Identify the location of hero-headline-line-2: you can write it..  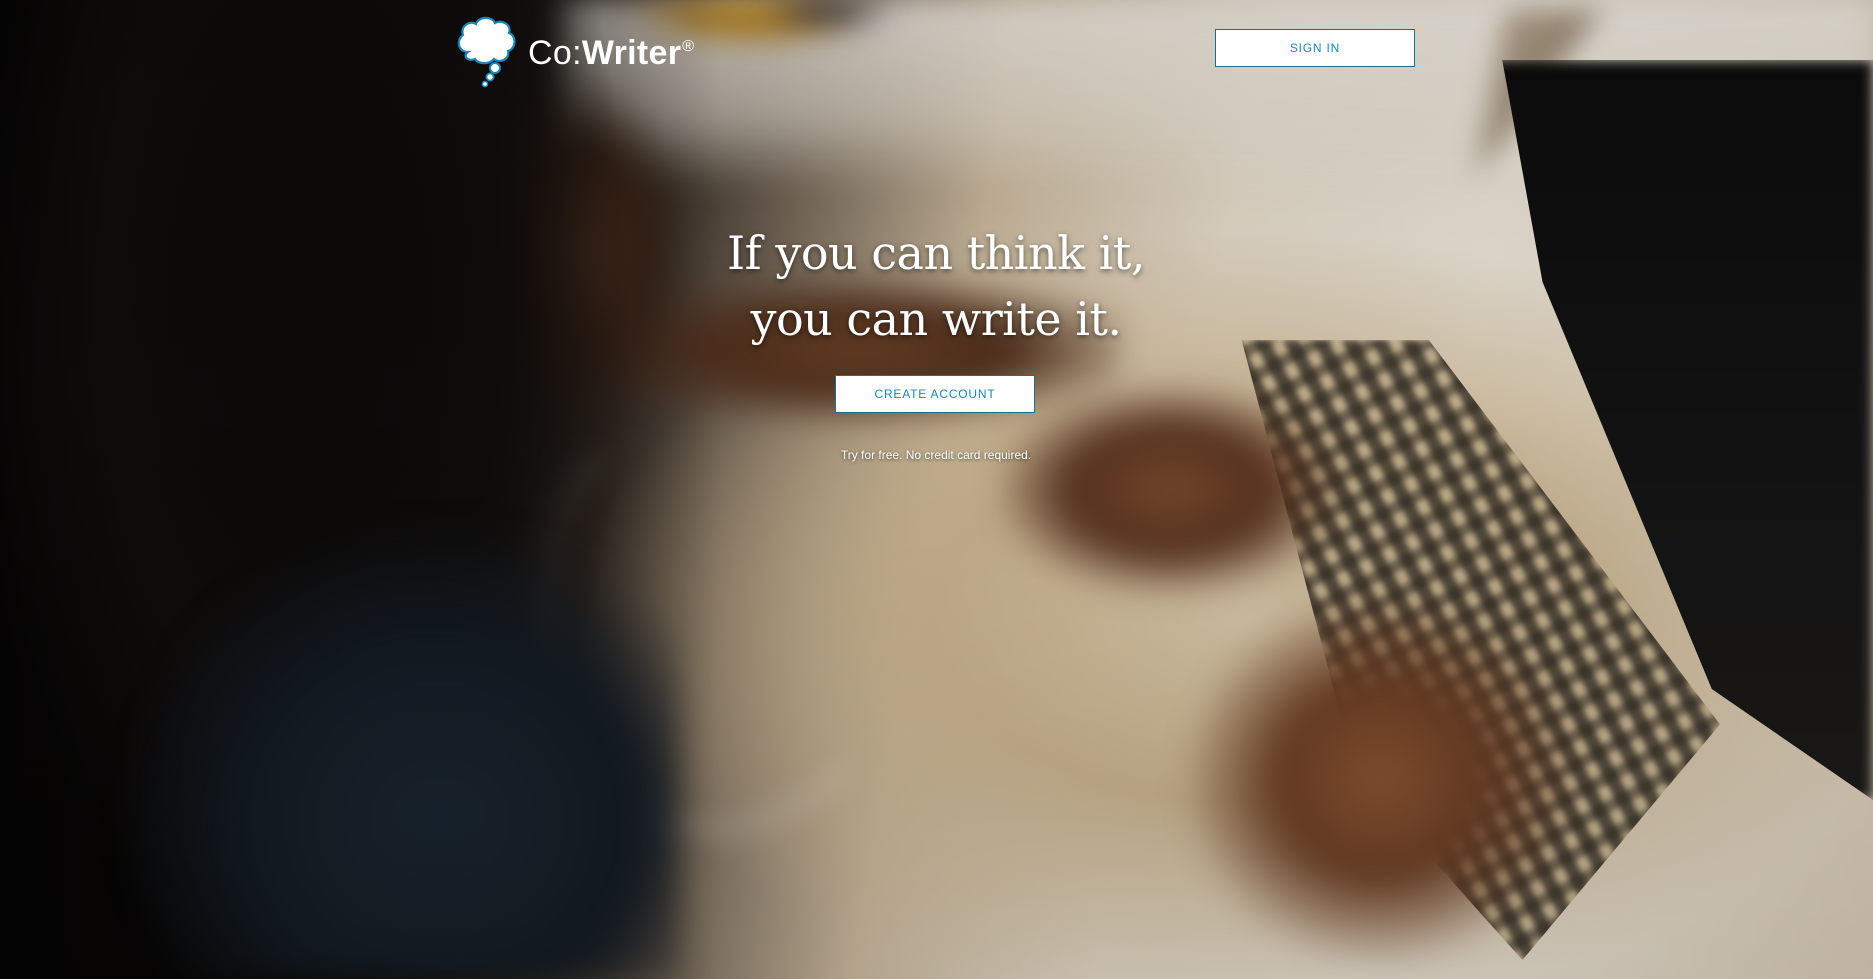
(936, 319).